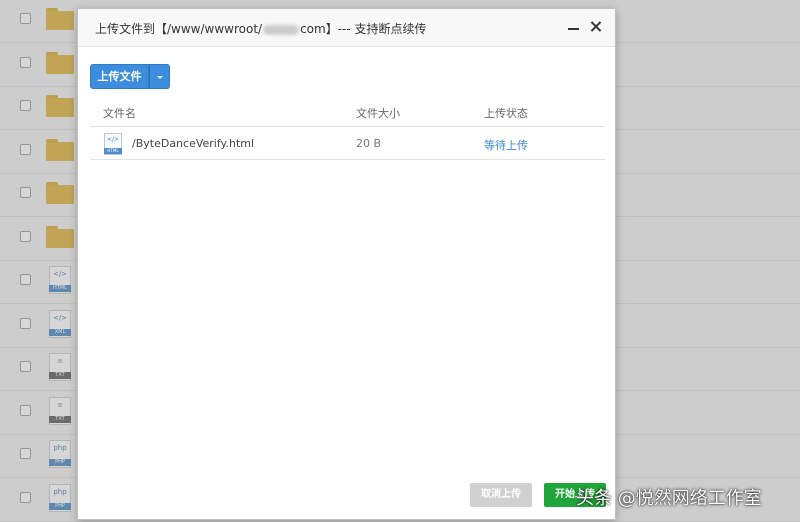  Describe the element at coordinates (347, 112) in the screenshot. I see `table-header: 文件名 文件大小 上传状态` at that location.